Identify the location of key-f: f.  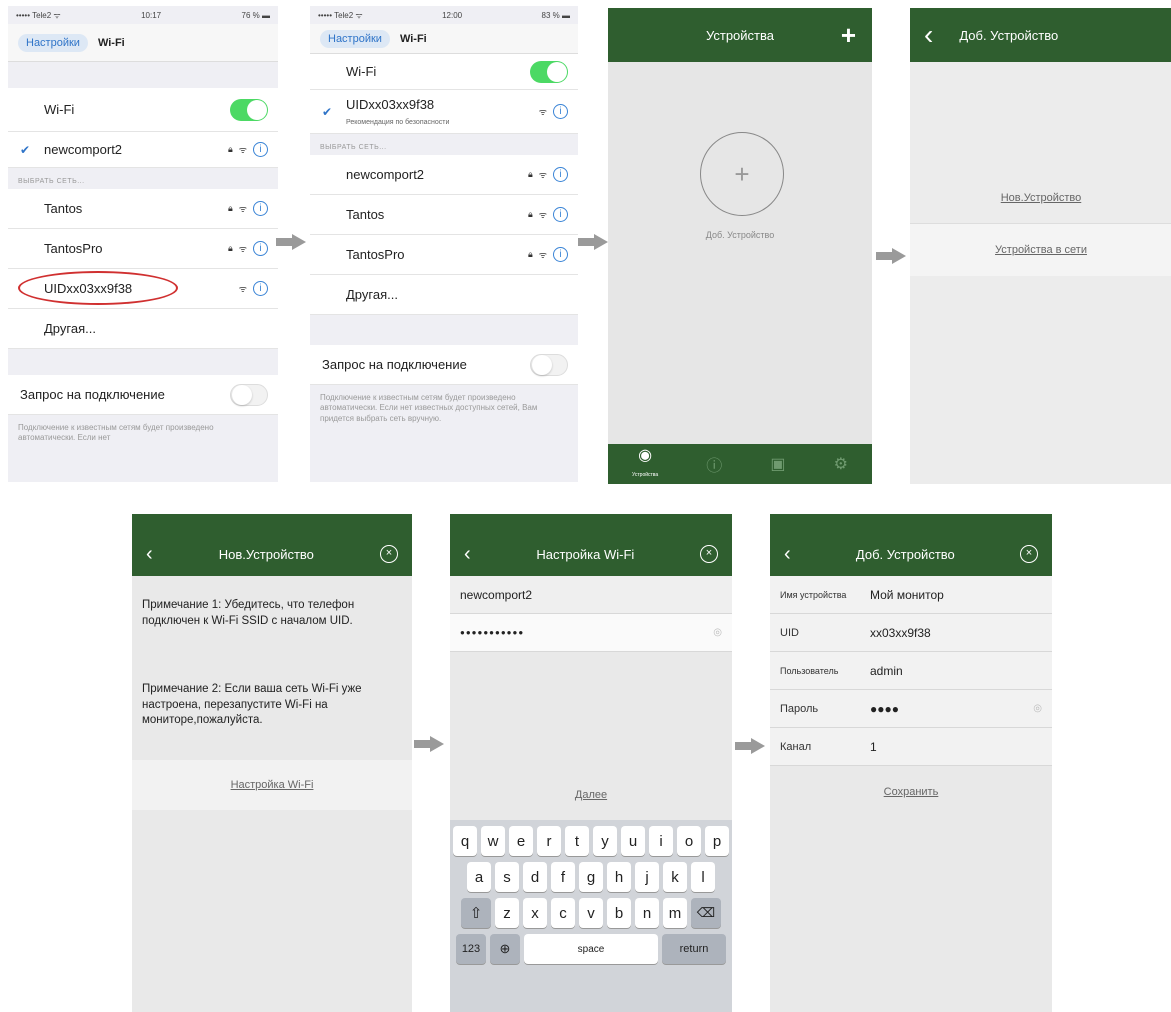
(563, 877).